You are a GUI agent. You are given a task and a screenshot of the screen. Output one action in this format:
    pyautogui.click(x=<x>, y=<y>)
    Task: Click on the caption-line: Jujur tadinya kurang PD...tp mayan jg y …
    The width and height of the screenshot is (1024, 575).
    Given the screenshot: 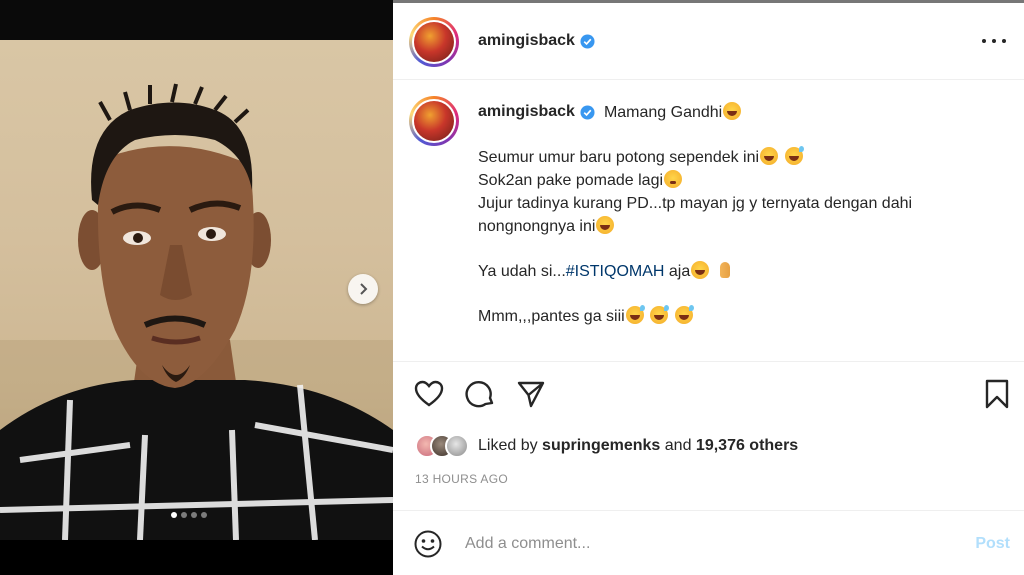 What is the action you would take?
    pyautogui.click(x=738, y=203)
    